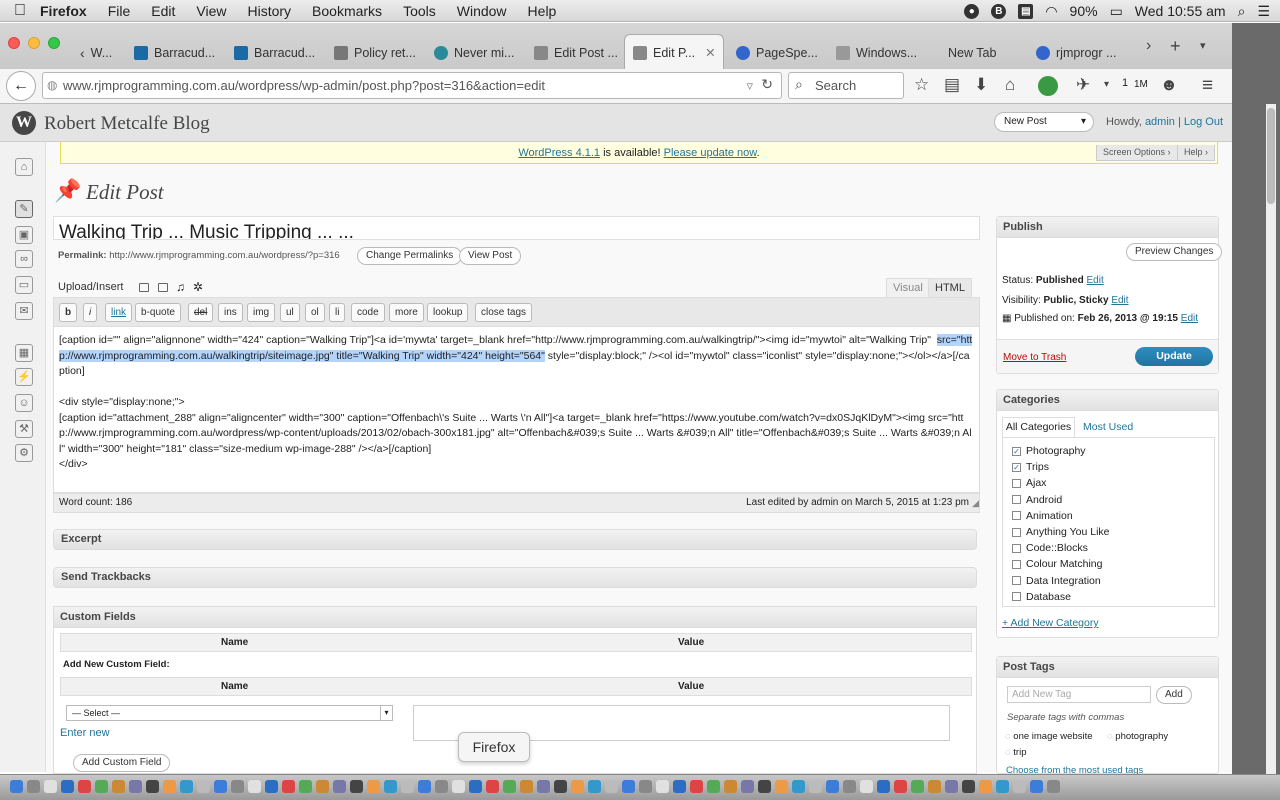  Describe the element at coordinates (1010, 85) in the screenshot. I see `home-icon: ⌂` at that location.